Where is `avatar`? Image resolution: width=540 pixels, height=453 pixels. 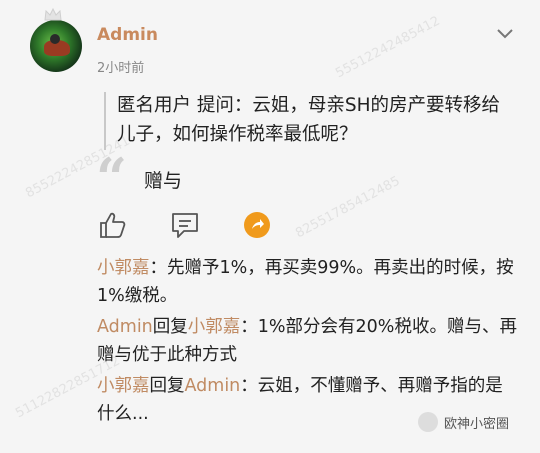
avatar is located at coordinates (56, 46).